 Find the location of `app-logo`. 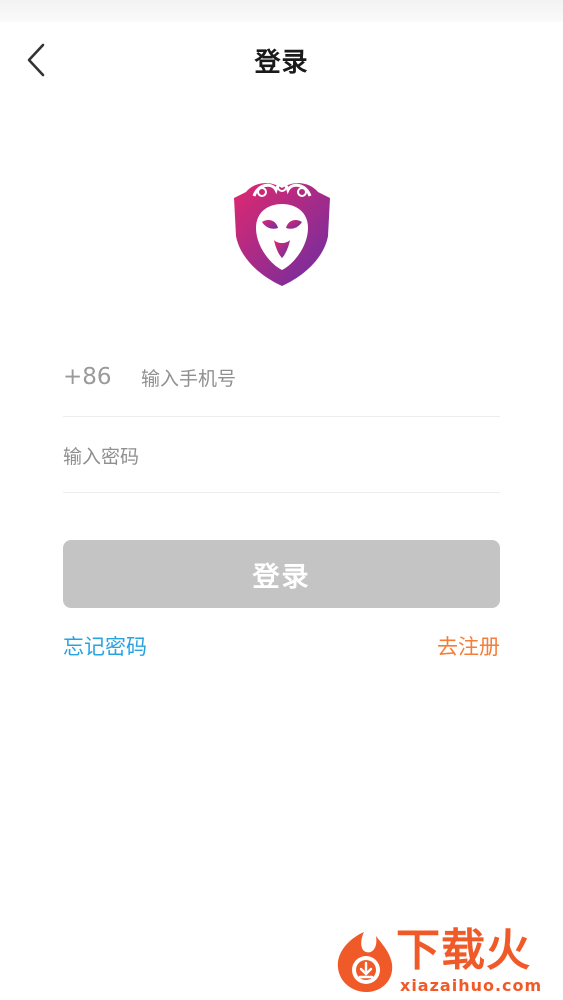

app-logo is located at coordinates (282, 233).